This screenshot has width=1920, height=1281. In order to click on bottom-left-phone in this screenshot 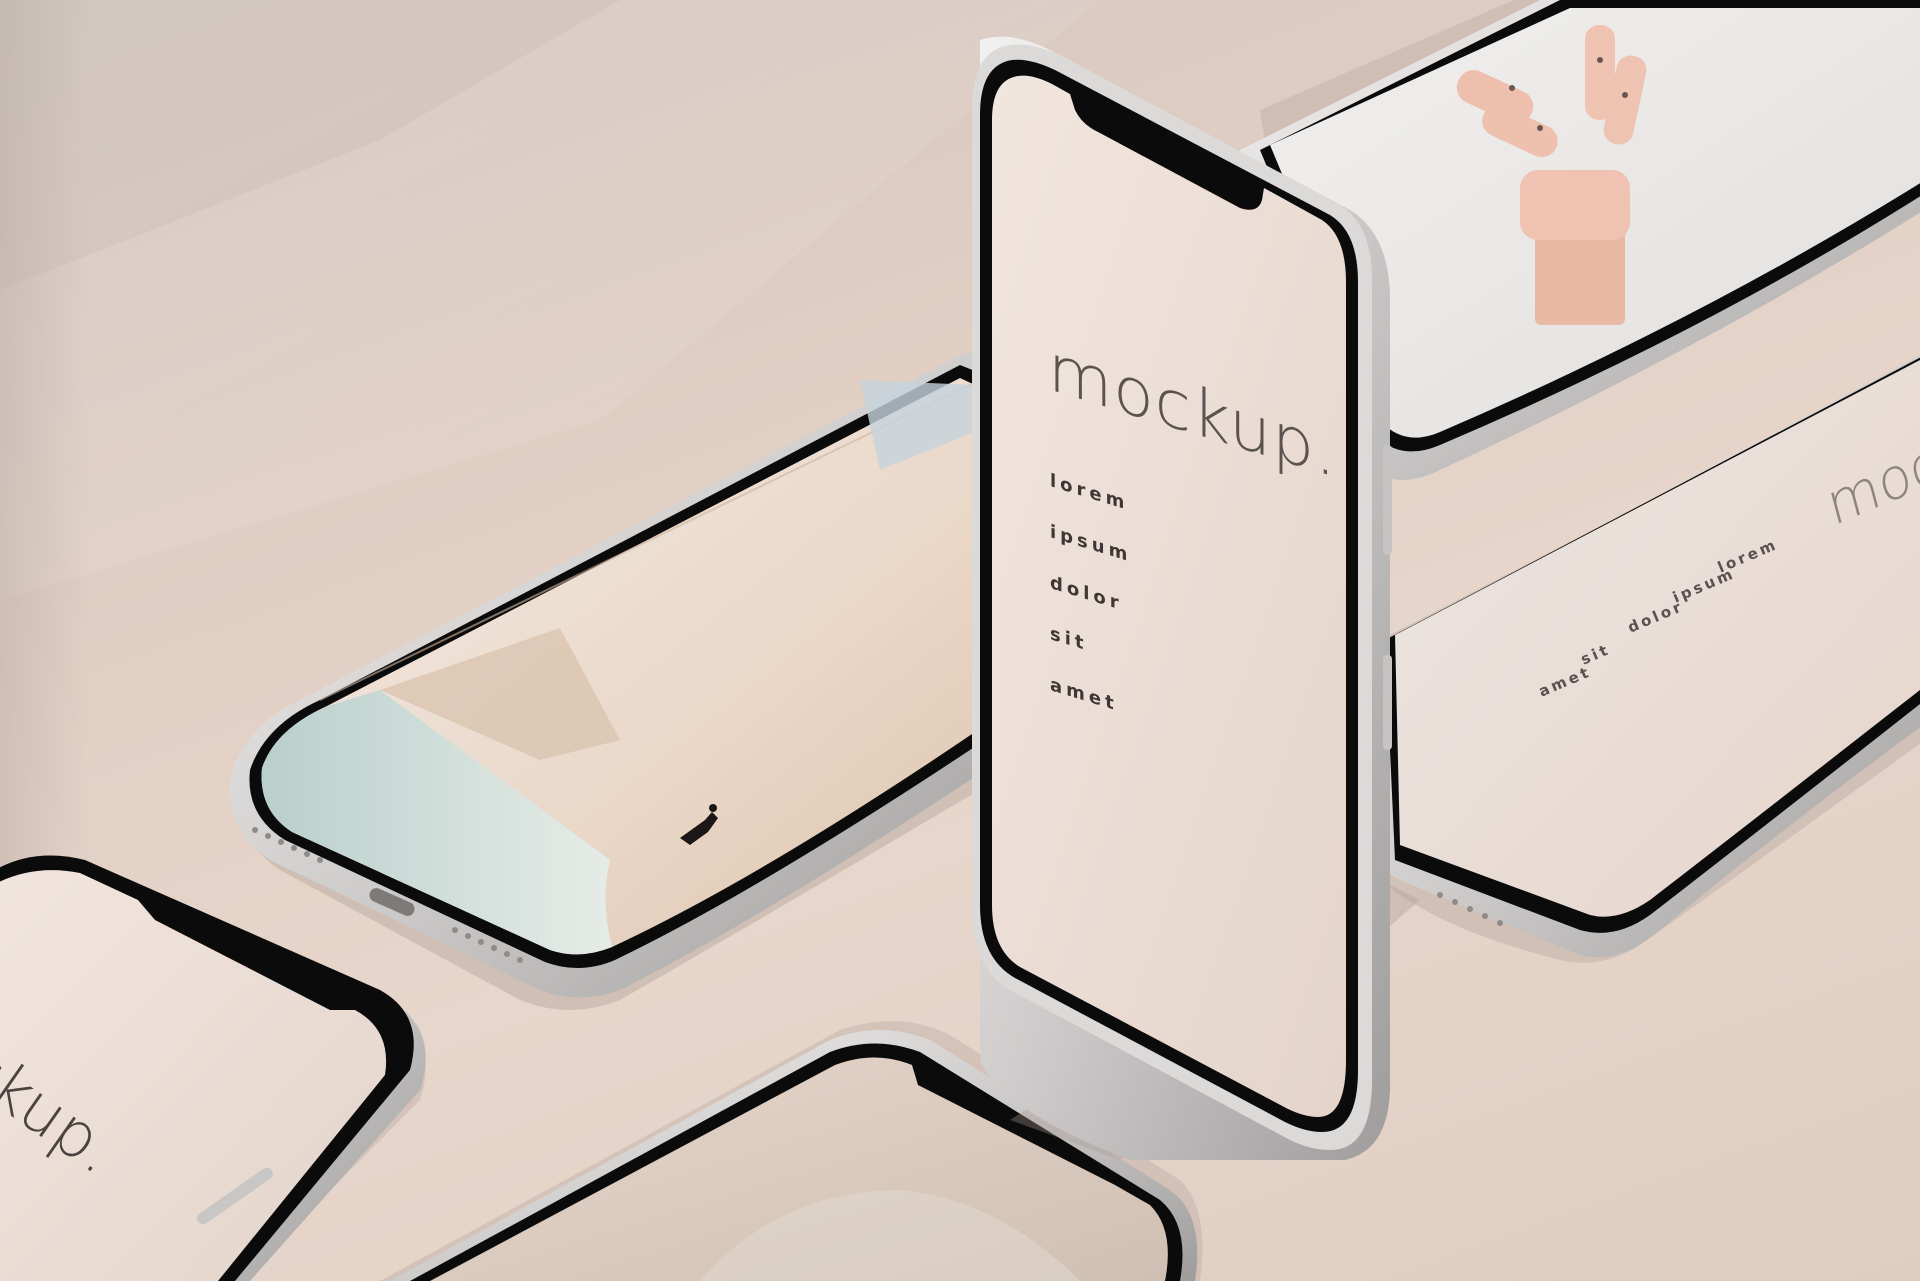, I will do `click(213, 1068)`.